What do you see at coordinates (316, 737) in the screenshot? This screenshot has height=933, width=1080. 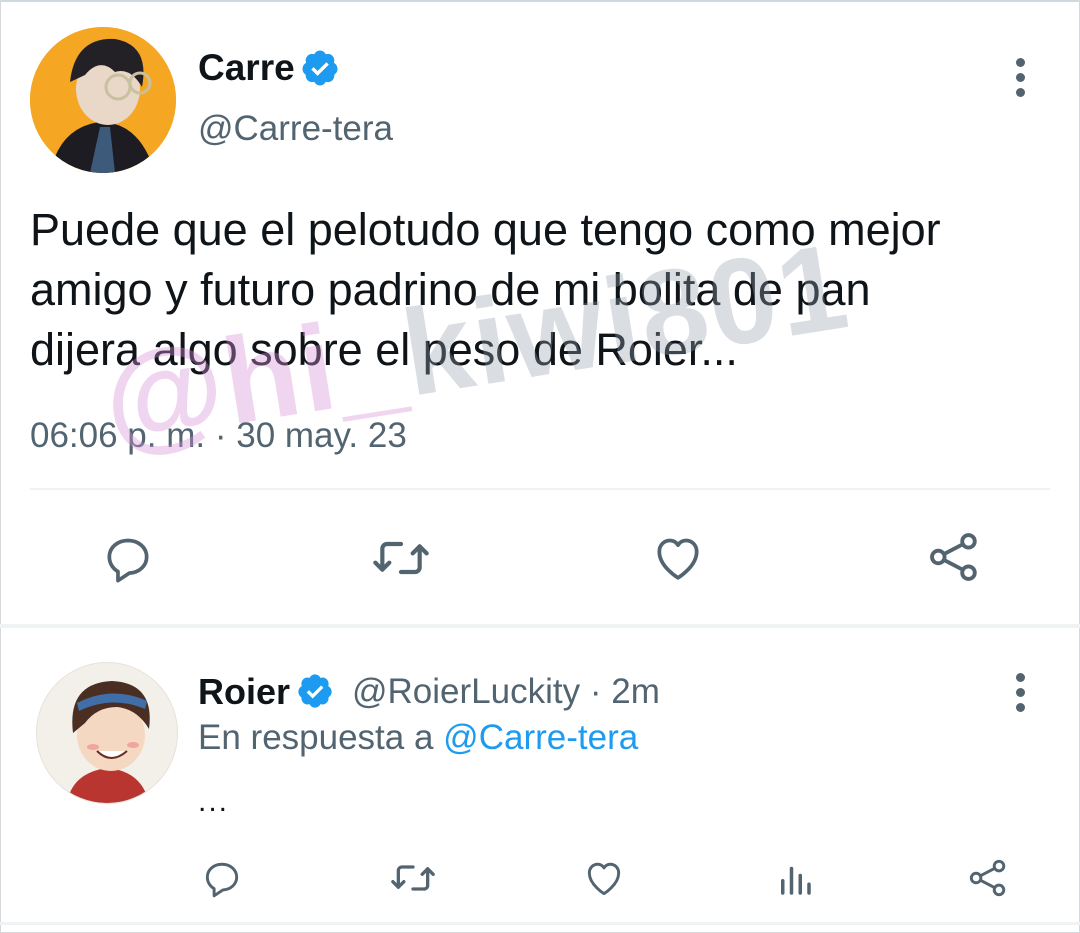 I see `reply-prefix: En respuesta a` at bounding box center [316, 737].